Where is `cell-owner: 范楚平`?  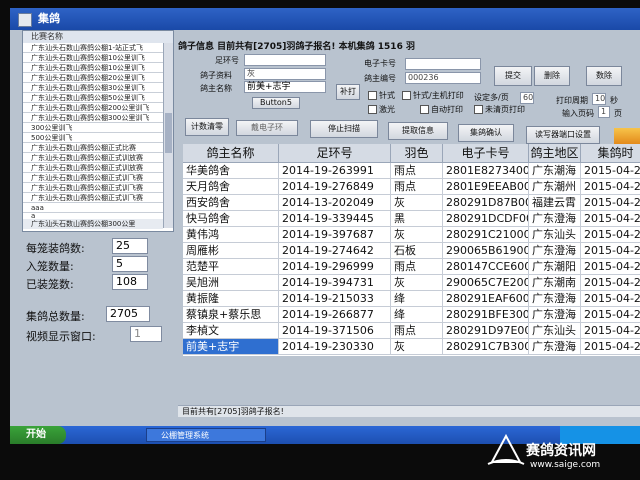 cell-owner: 范楚平 is located at coordinates (231, 267).